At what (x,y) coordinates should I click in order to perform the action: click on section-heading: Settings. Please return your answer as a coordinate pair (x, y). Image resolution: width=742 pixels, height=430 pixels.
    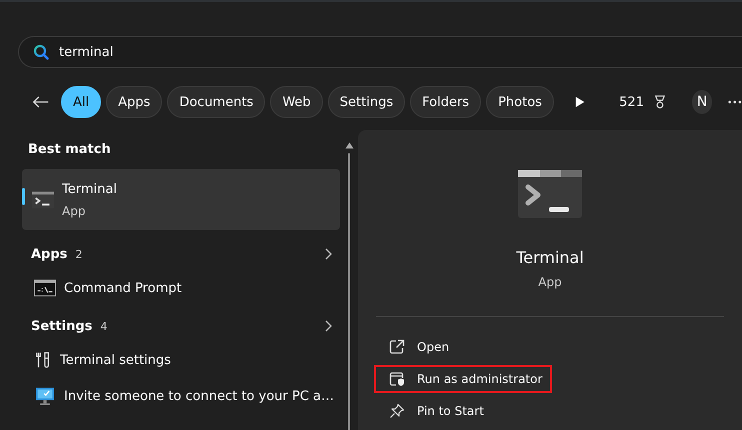
    Looking at the image, I should click on (61, 326).